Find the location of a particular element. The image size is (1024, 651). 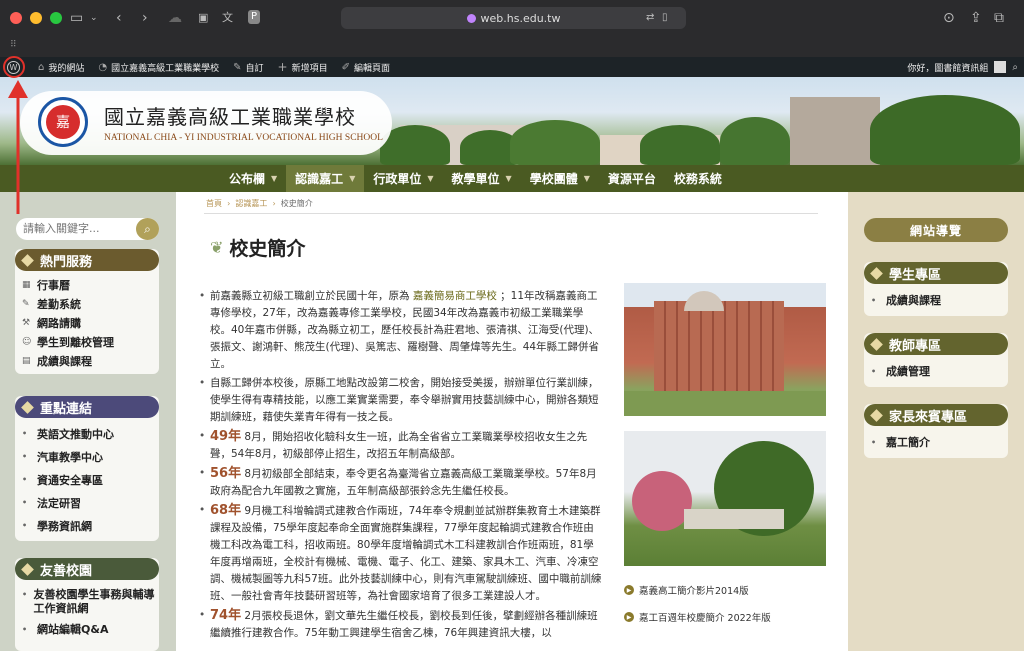

user-greeting: 你好，圖書館資訊組 is located at coordinates (947, 67).